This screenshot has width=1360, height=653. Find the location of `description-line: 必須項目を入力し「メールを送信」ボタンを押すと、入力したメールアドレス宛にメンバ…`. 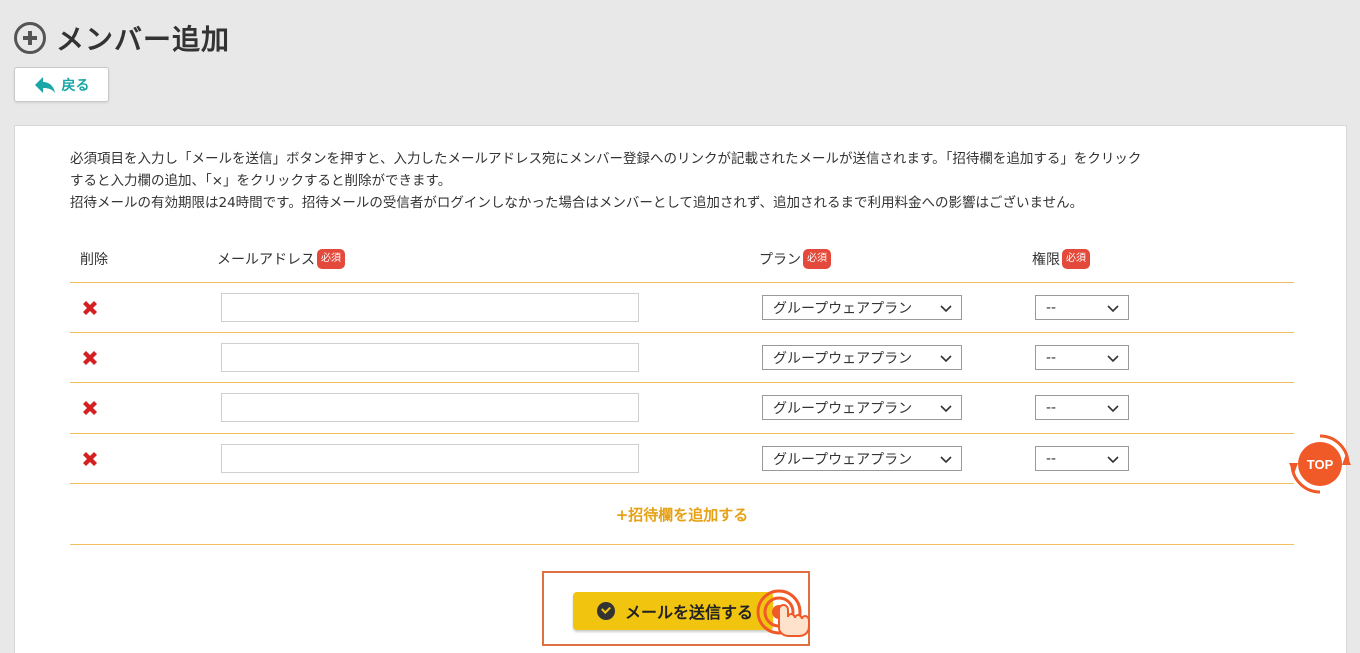

description-line: 必須項目を入力し「メールを送信」ボタンを押すと、入力したメールアドレス宛にメンバ… is located at coordinates (606, 159).